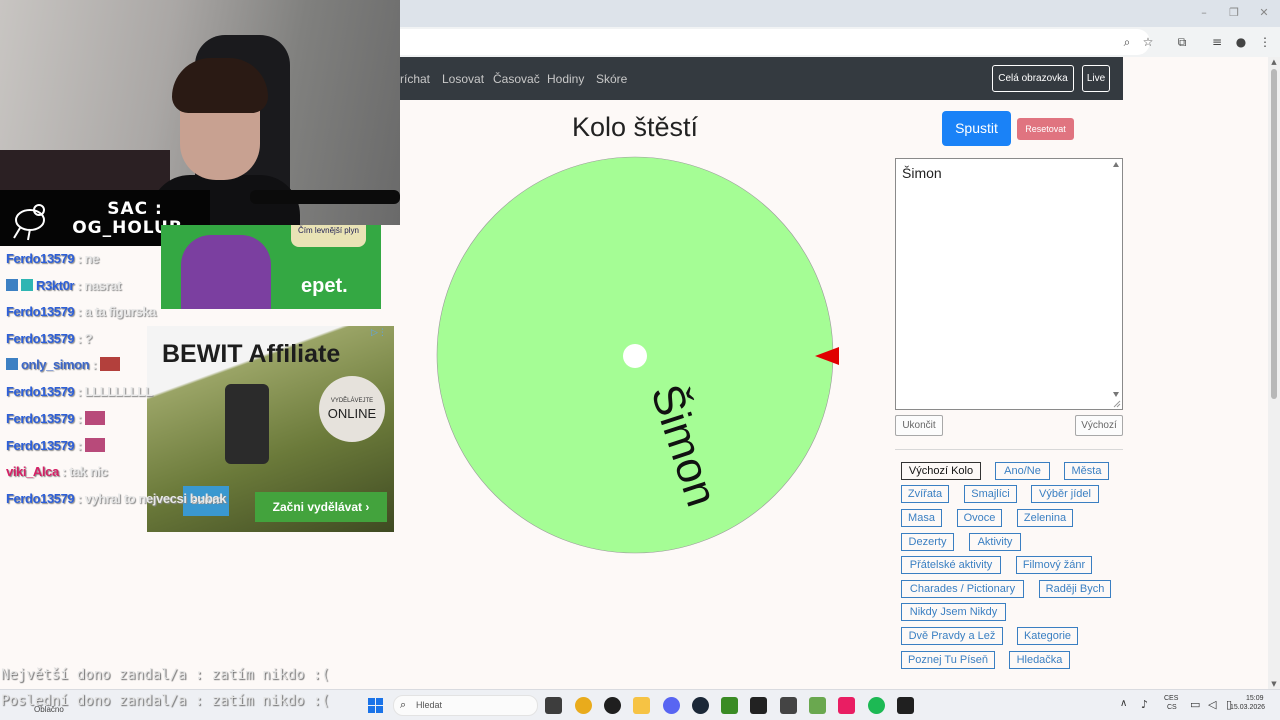  I want to click on epet-ad: Čím levnější plyn epet., so click(271, 267).